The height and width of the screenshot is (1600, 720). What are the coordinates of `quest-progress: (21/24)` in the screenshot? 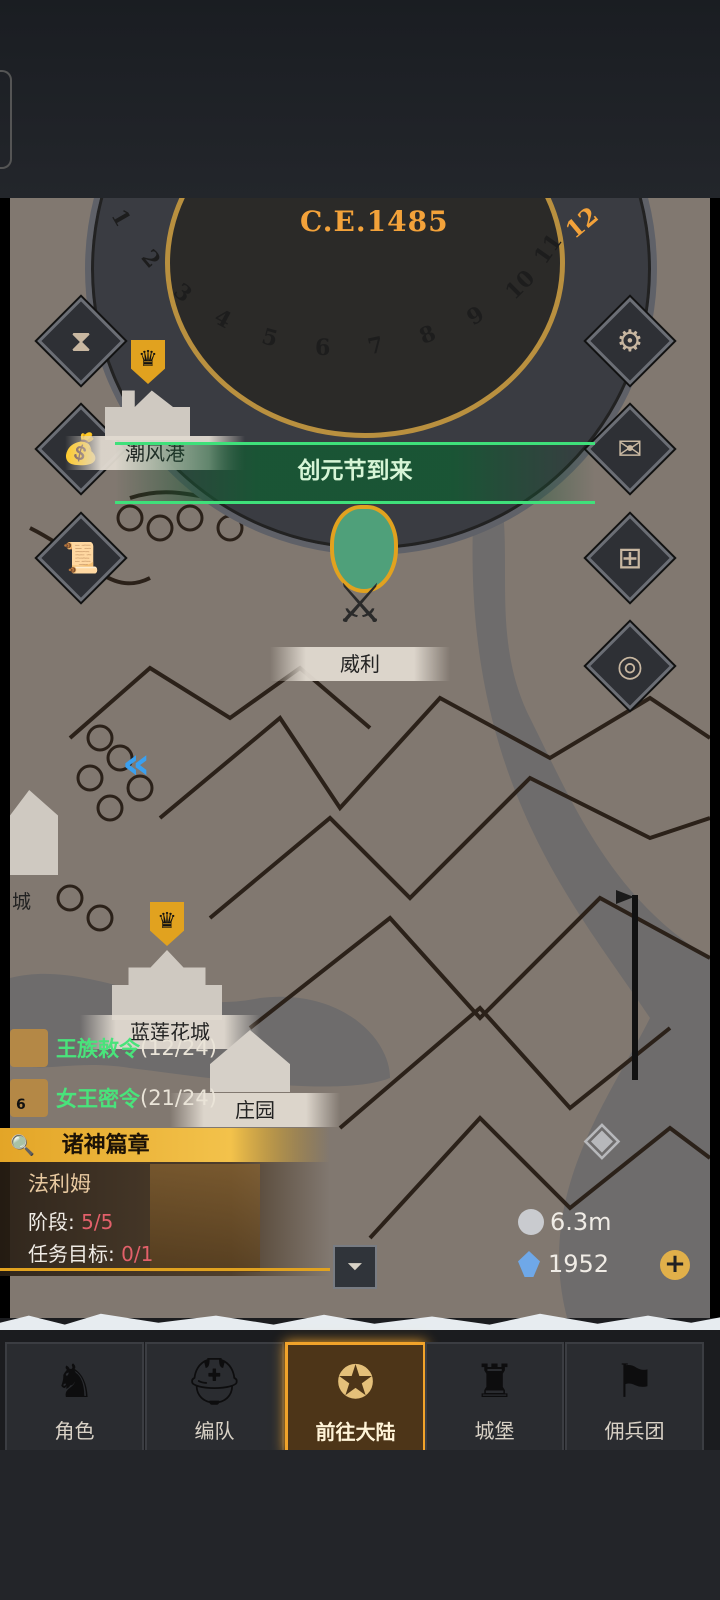 It's located at (178, 1098).